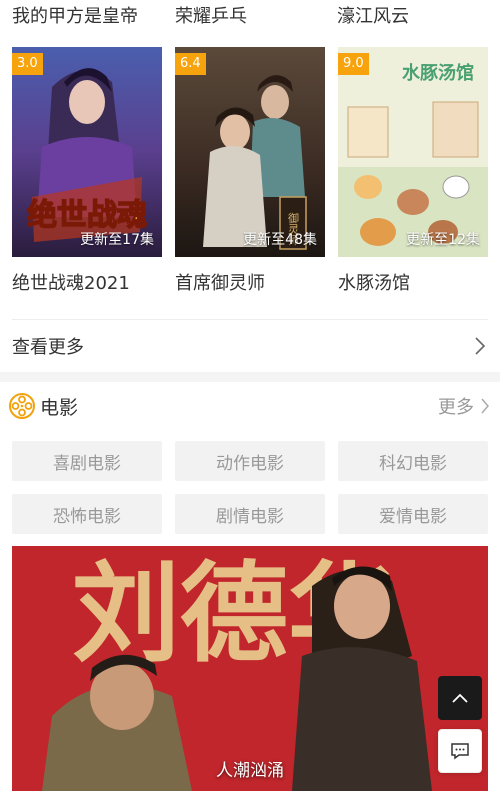 This screenshot has width=500, height=791. I want to click on poster-image: 水豚汤馆, so click(413, 152).